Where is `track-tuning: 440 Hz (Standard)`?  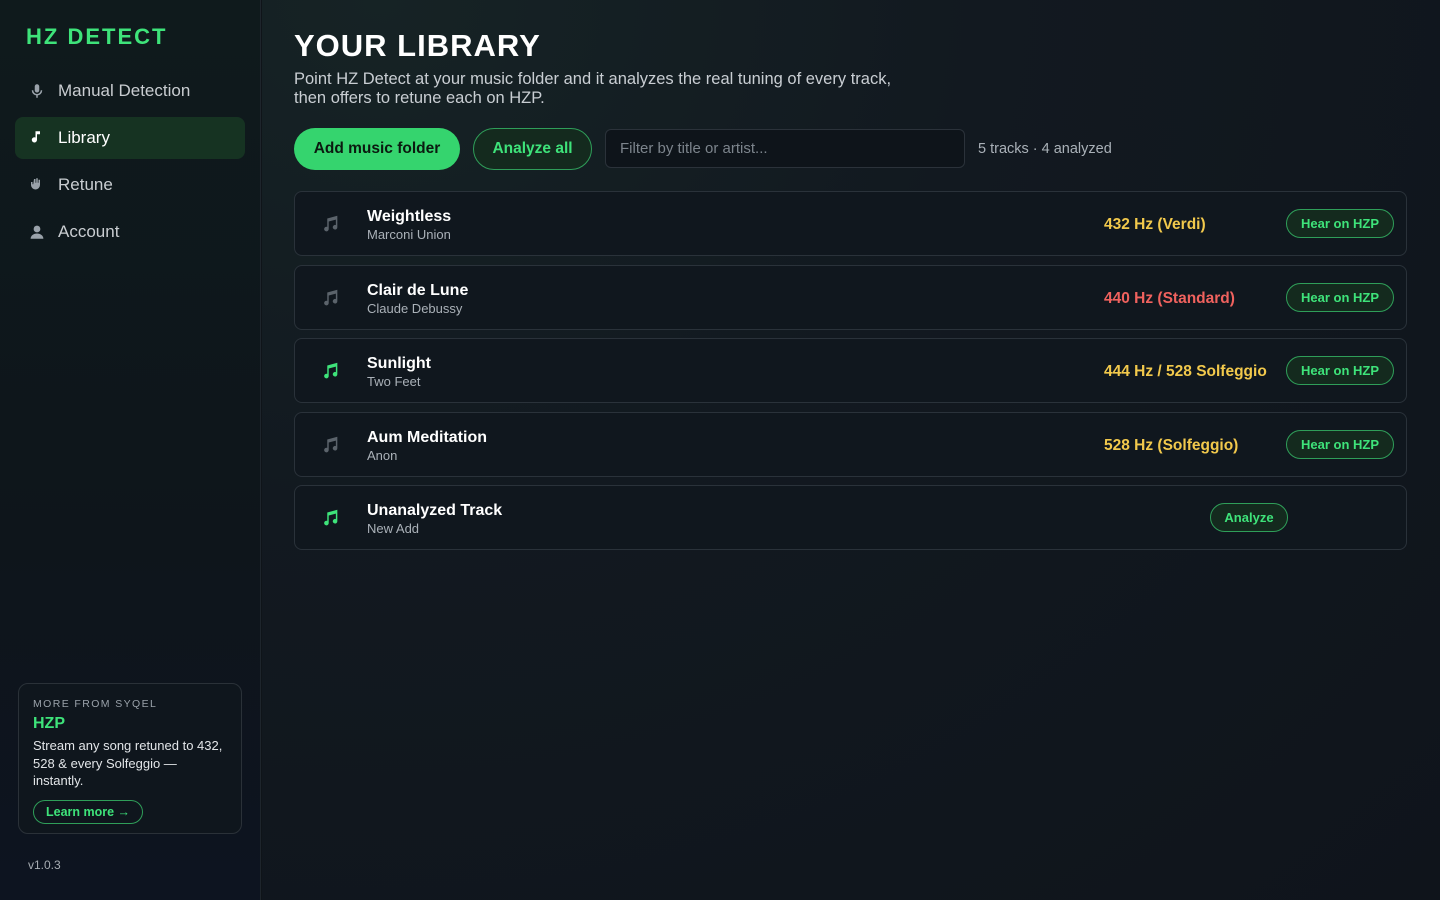 track-tuning: 440 Hz (Standard) is located at coordinates (1169, 298).